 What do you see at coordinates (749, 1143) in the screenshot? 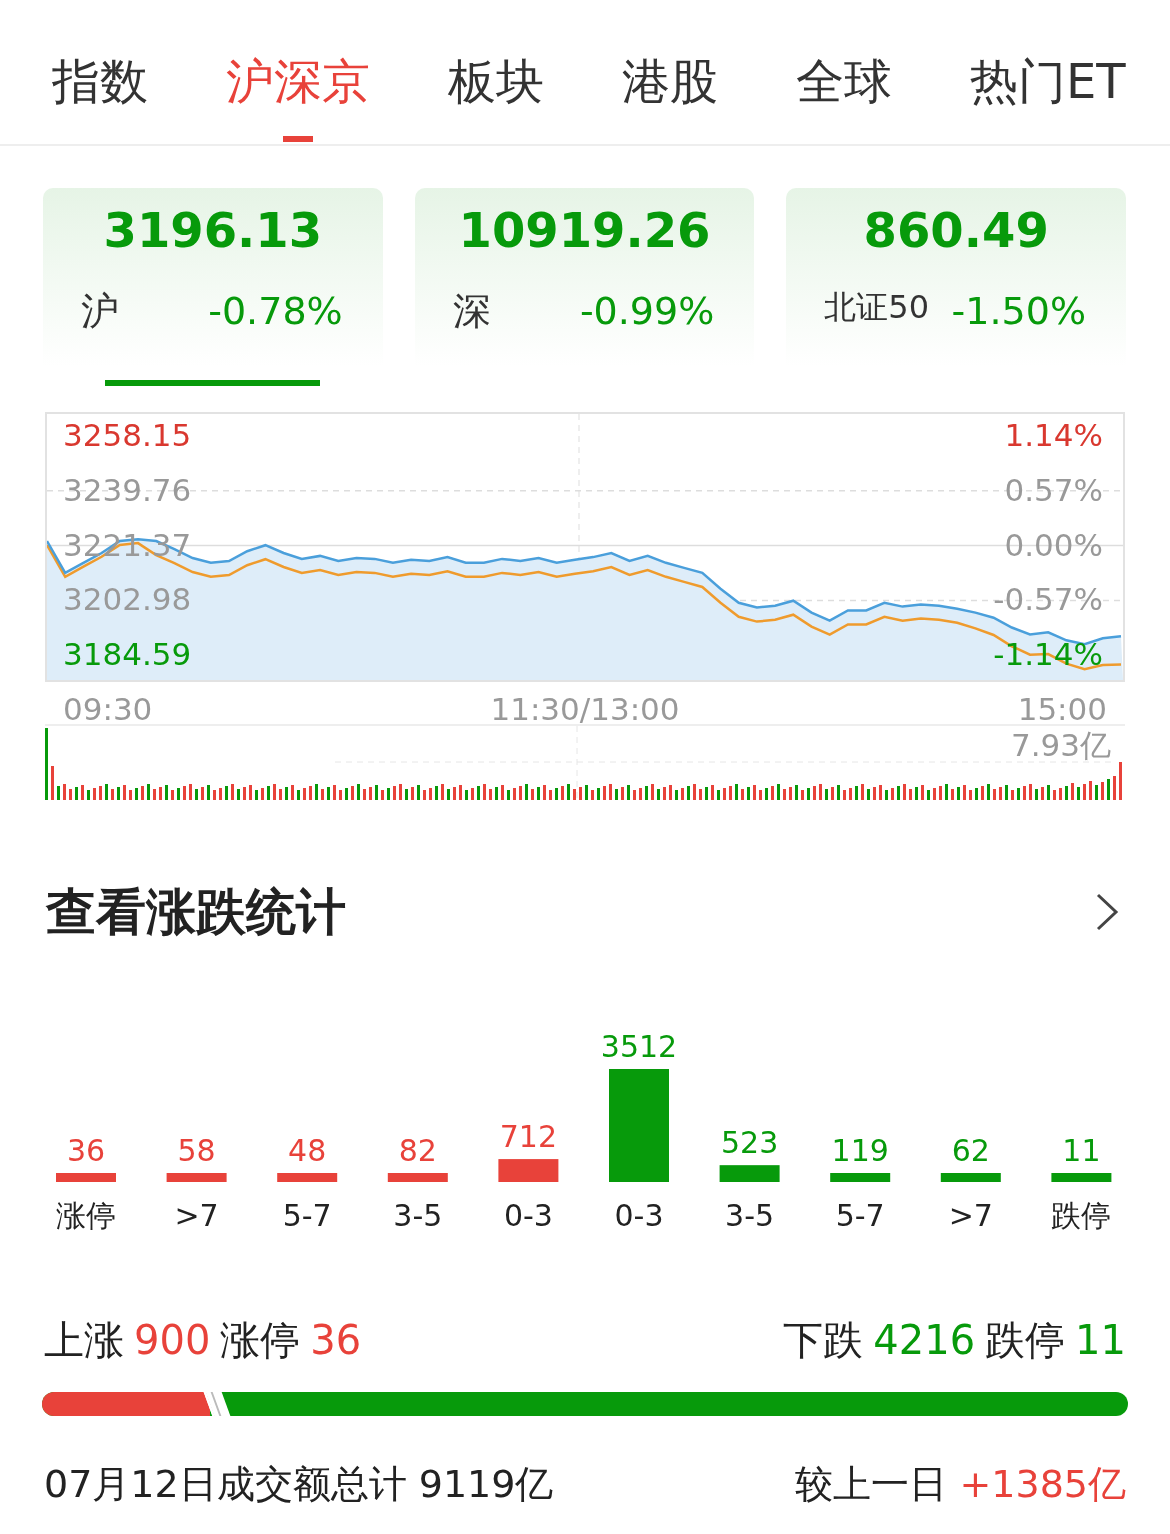
I see `count-value: 523` at bounding box center [749, 1143].